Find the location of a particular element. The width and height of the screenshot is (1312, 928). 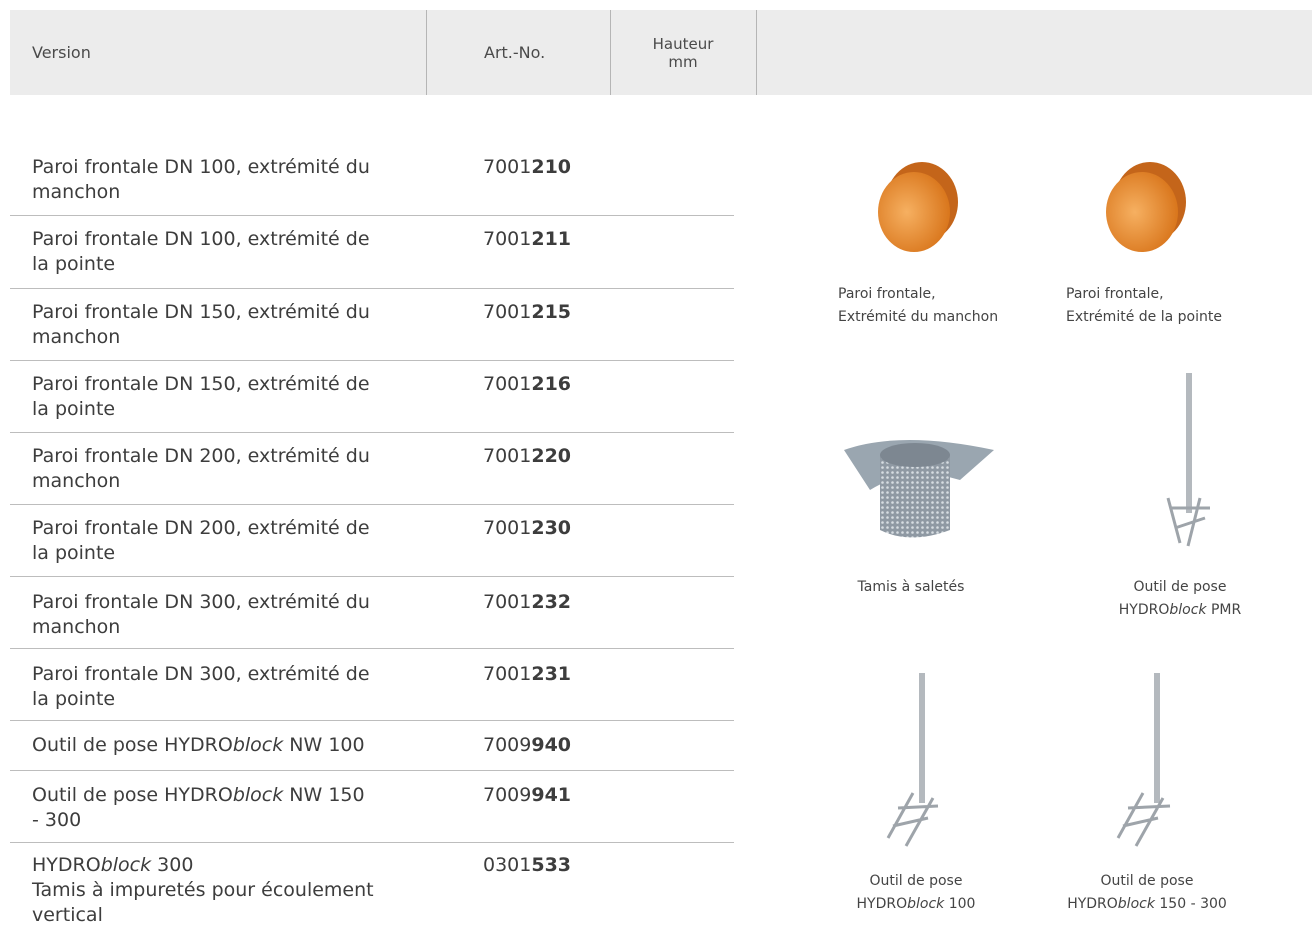

row-art-no: 7001210 is located at coordinates (527, 167).